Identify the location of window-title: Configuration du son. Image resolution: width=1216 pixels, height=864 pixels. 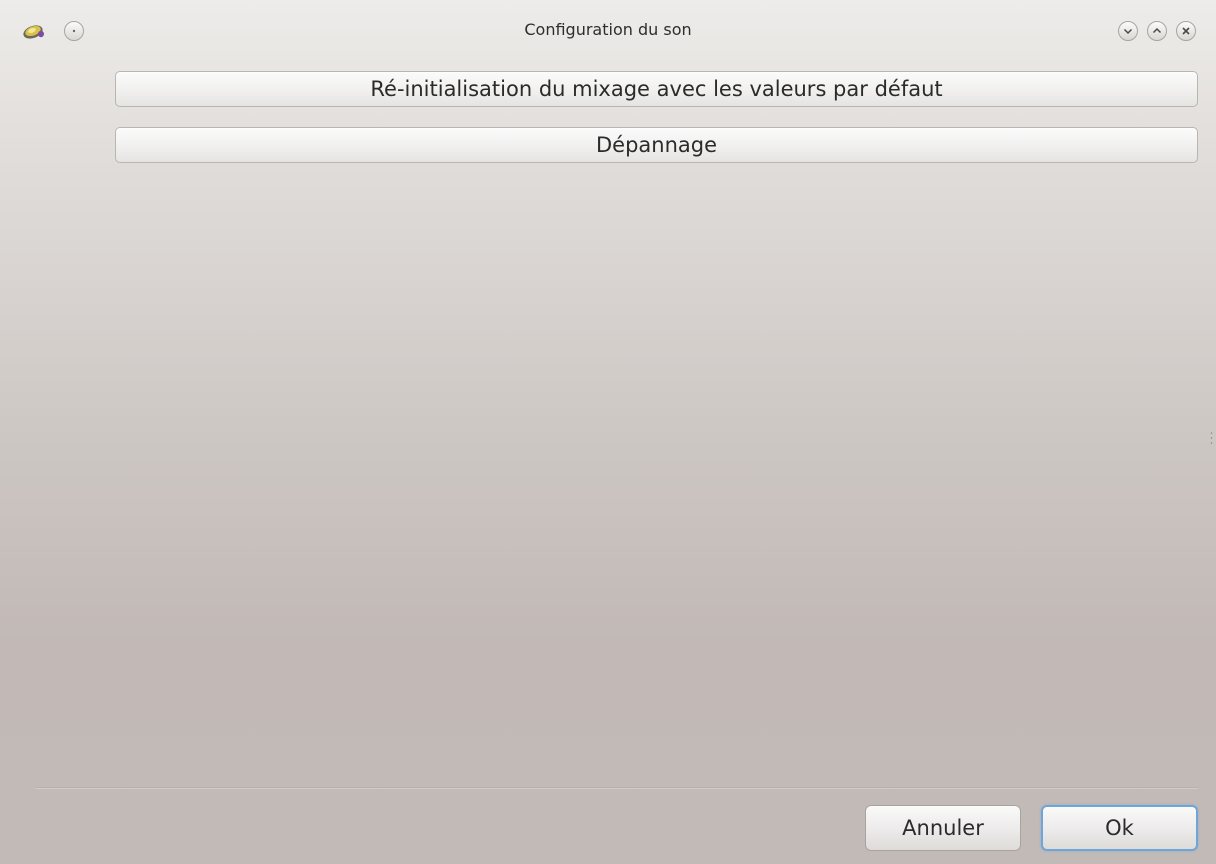
(608, 29).